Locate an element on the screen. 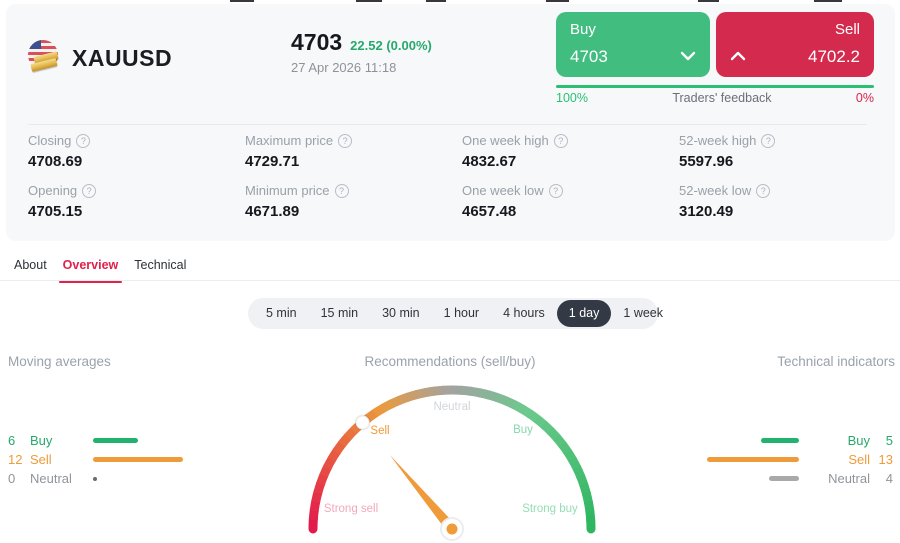  sell-button: Sell 4702.2 is located at coordinates (795, 44).